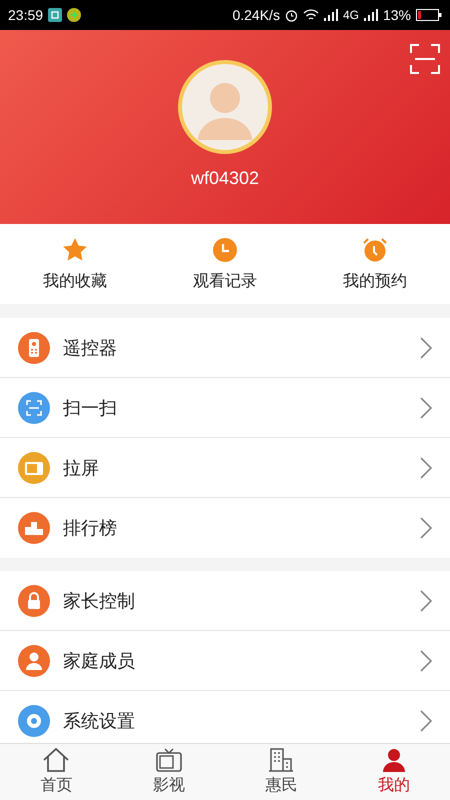 This screenshot has width=450, height=800. What do you see at coordinates (256, 15) in the screenshot?
I see `network-speed: 0.24K/s` at bounding box center [256, 15].